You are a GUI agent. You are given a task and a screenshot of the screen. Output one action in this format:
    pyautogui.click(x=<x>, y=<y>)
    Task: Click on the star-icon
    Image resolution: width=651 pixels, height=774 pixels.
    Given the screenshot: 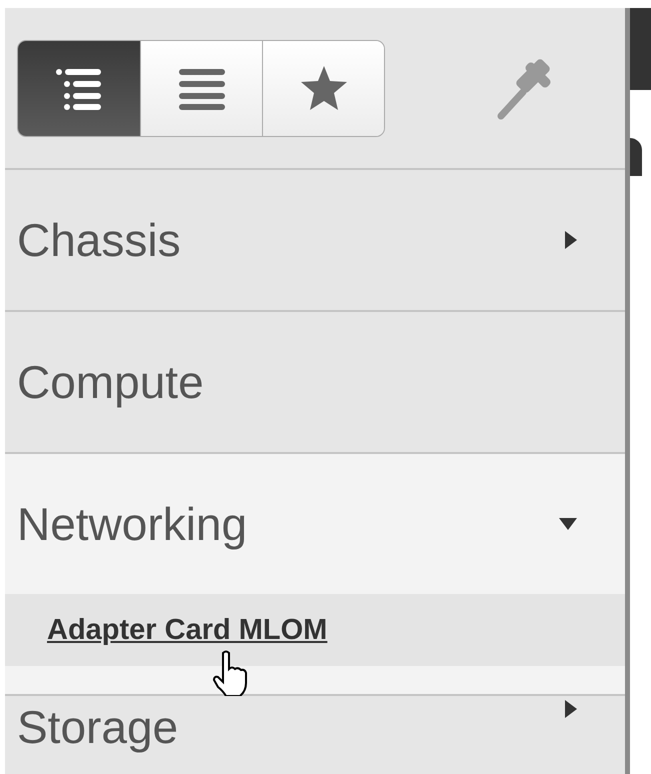 What is the action you would take?
    pyautogui.click(x=324, y=88)
    